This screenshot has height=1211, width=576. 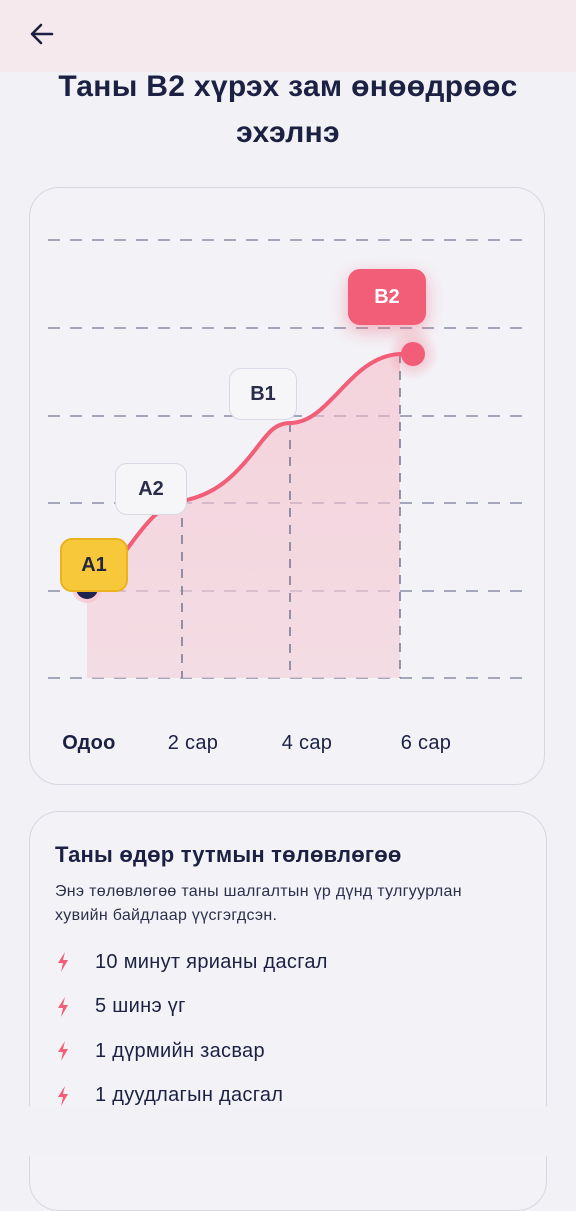 I want to click on arrow-left-icon, so click(x=42, y=34).